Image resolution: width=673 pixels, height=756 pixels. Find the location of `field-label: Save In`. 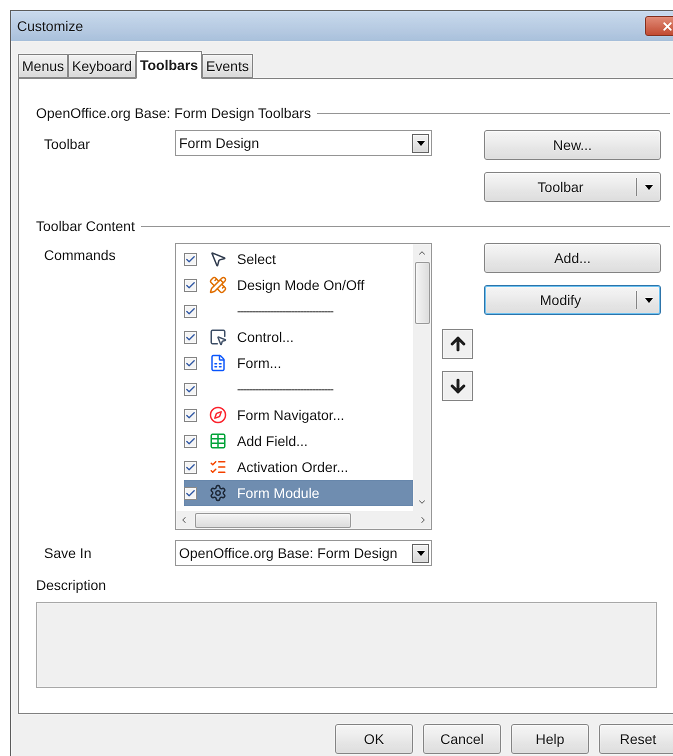

field-label: Save In is located at coordinates (67, 553).